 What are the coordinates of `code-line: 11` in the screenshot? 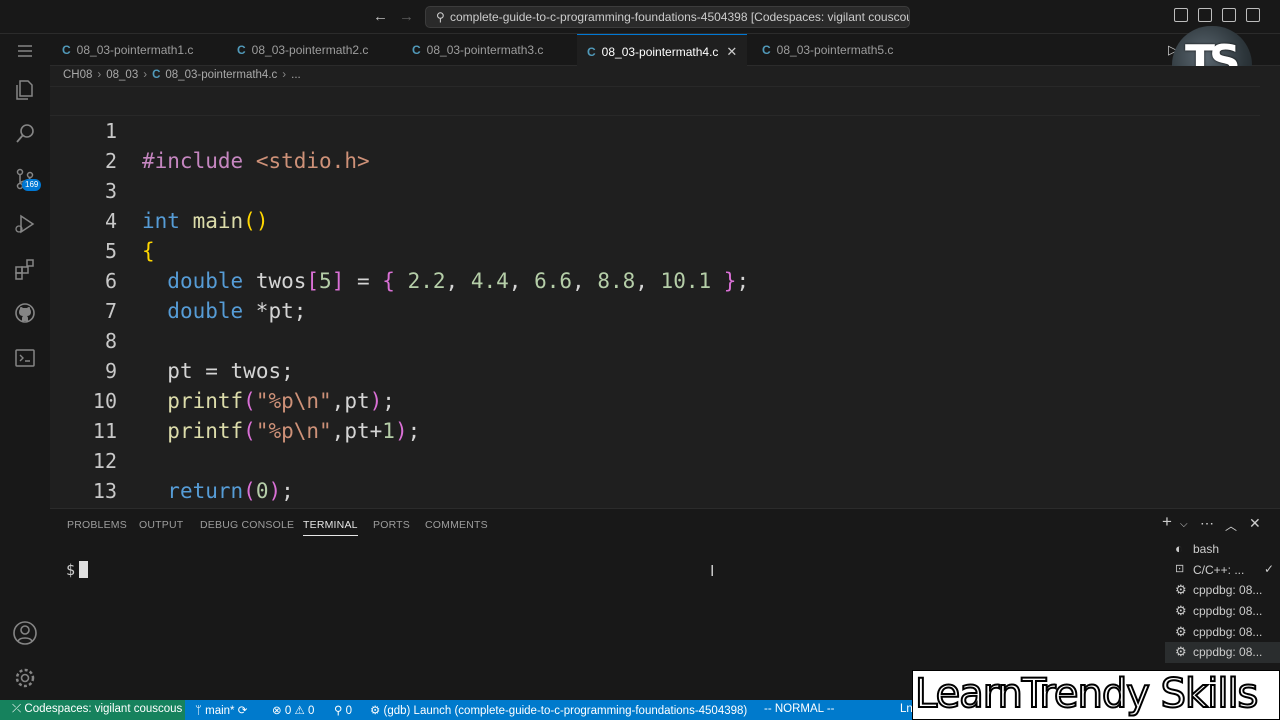 It's located at (665, 414).